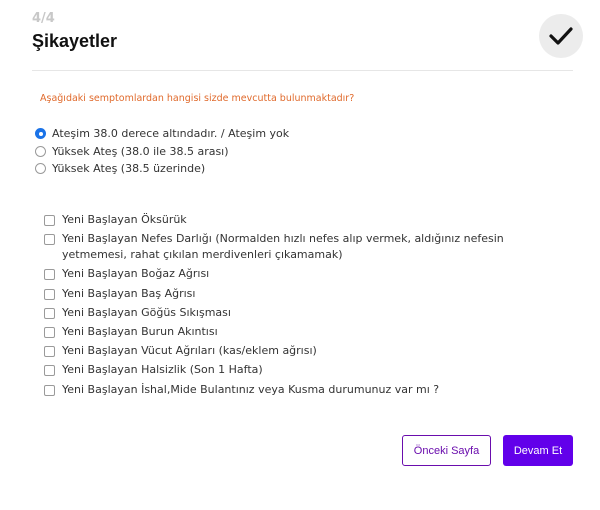  I want to click on checkmark-icon, so click(561, 36).